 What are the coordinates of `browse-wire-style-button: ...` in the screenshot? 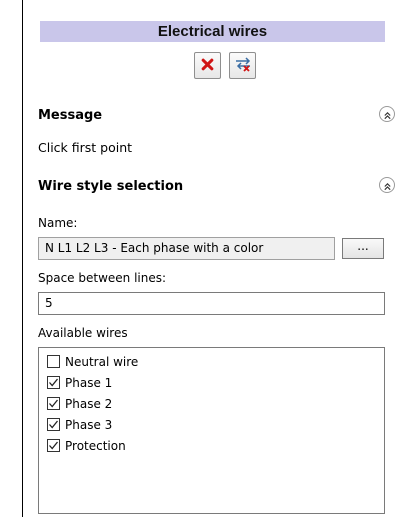 It's located at (363, 248).